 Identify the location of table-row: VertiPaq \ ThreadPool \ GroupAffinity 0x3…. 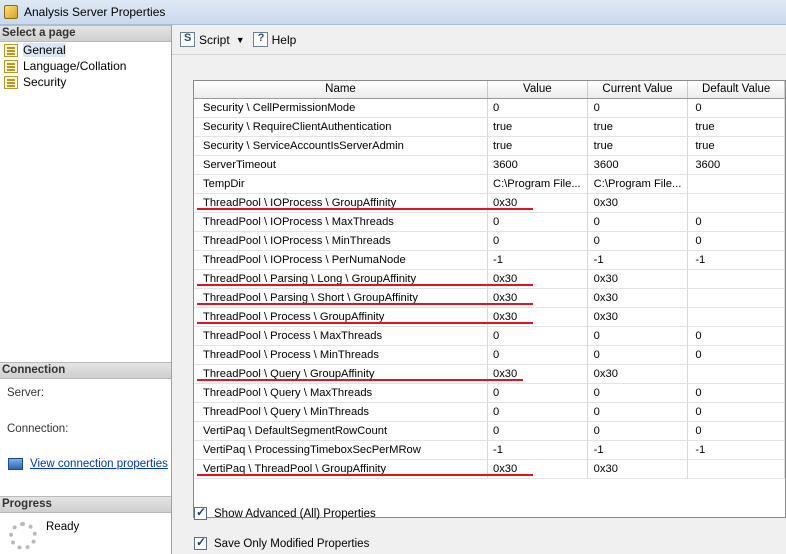
(489, 469).